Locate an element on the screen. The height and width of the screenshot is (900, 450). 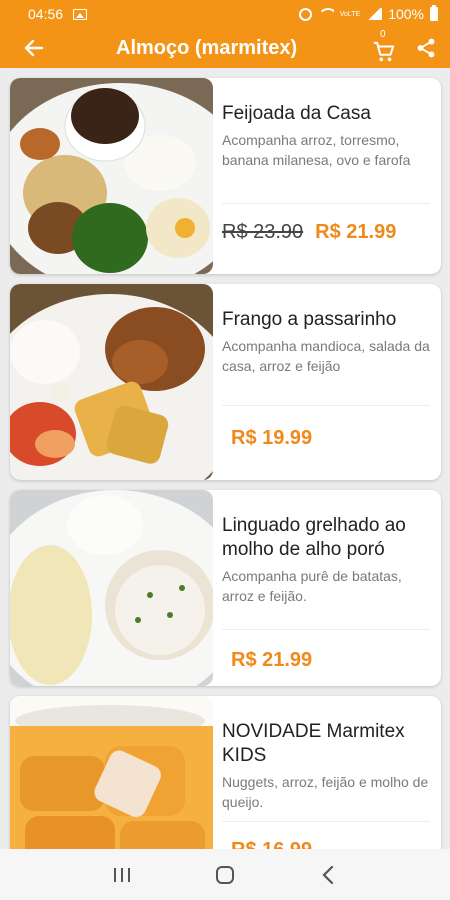
dish-name: Feijoada da Casa is located at coordinates (296, 113).